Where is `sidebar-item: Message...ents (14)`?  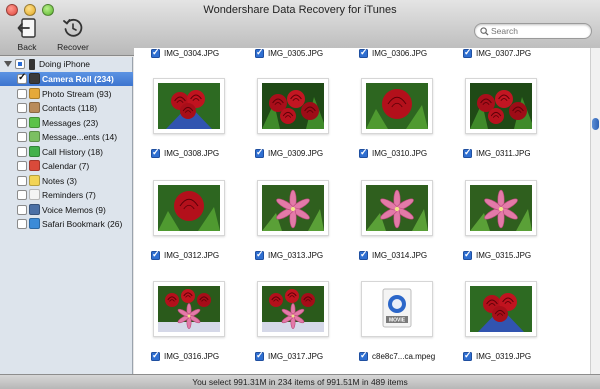 sidebar-item: Message...ents (14) is located at coordinates (66, 137).